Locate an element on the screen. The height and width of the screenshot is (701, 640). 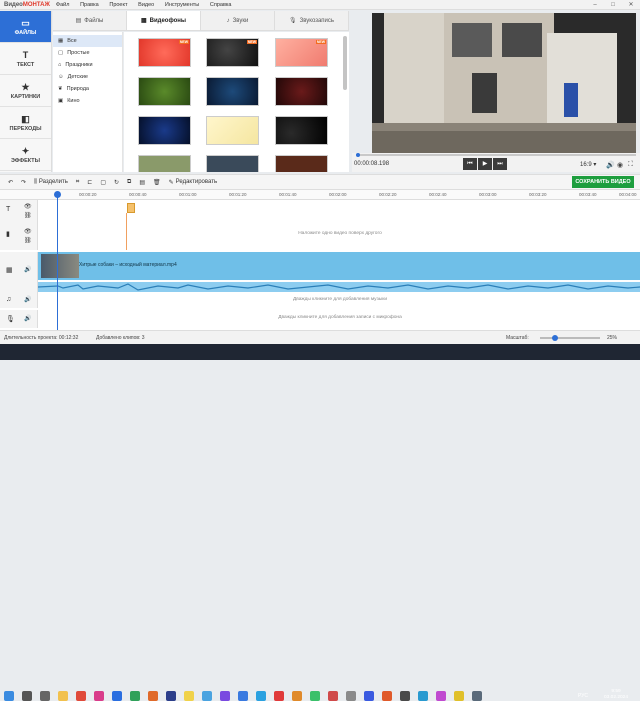
nav-effects: ✦ ЭФФЕКТЫ is located at coordinates (25, 155).